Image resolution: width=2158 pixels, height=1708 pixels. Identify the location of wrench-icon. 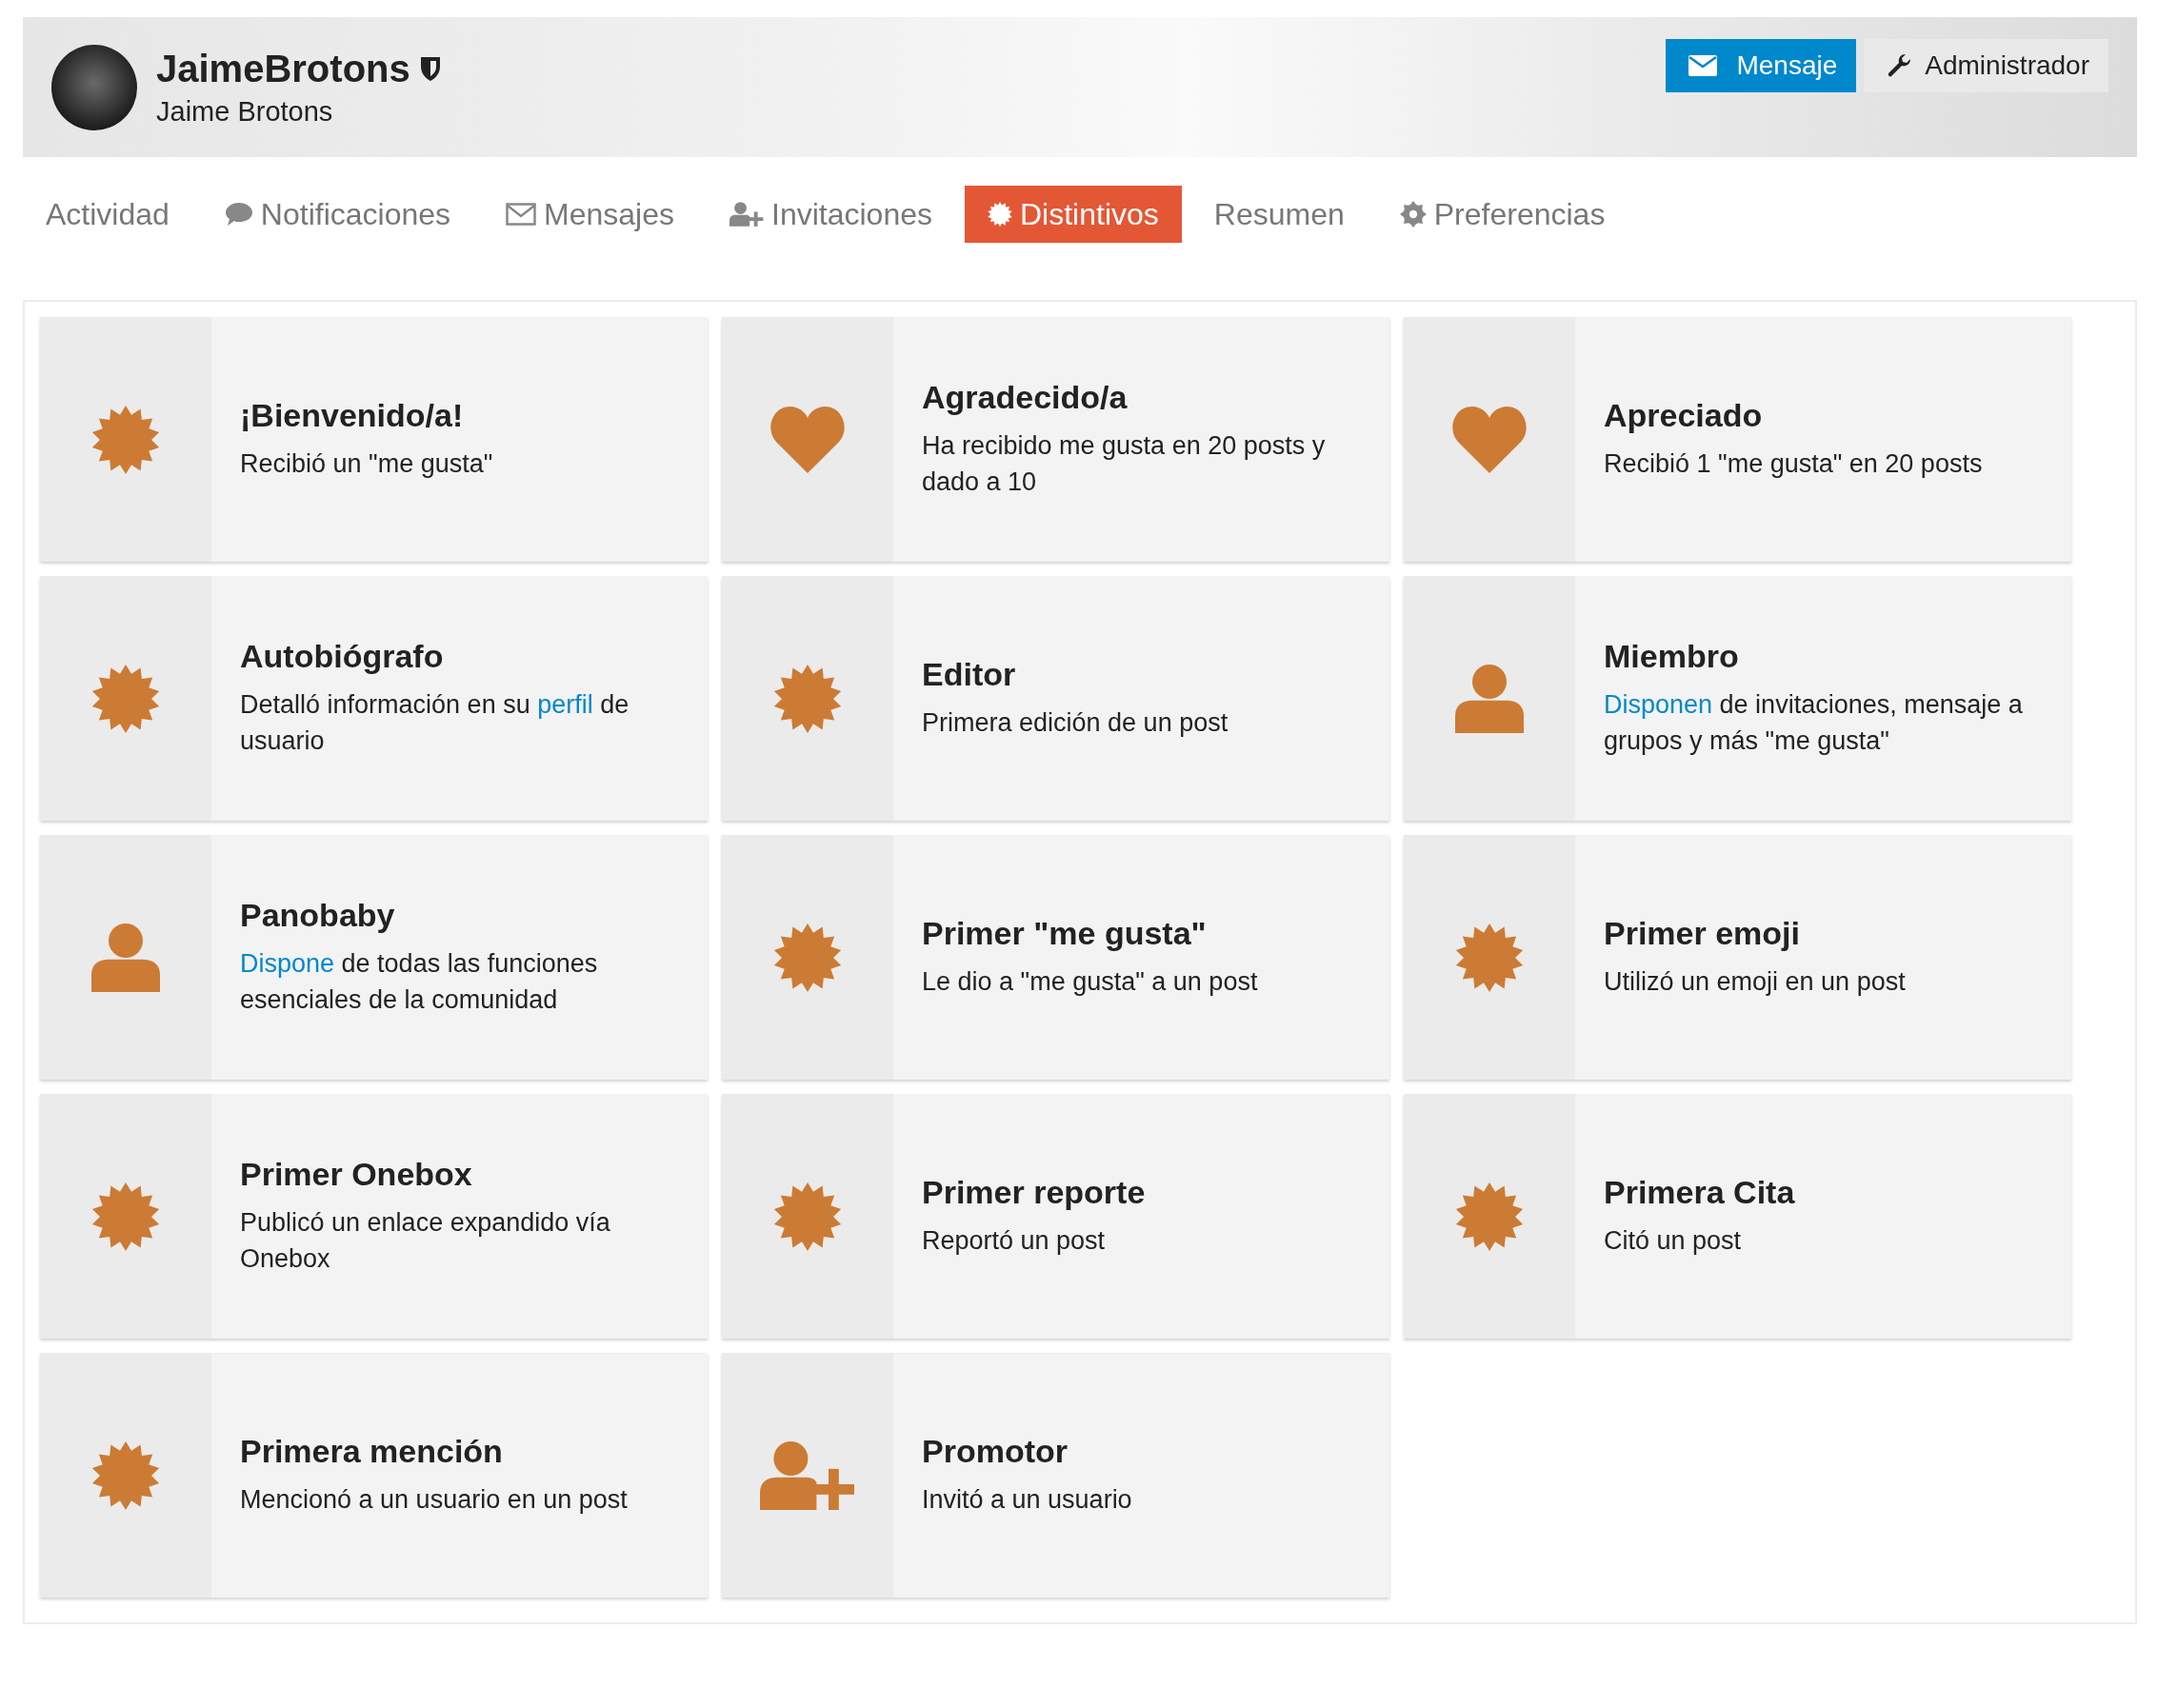
(1899, 65).